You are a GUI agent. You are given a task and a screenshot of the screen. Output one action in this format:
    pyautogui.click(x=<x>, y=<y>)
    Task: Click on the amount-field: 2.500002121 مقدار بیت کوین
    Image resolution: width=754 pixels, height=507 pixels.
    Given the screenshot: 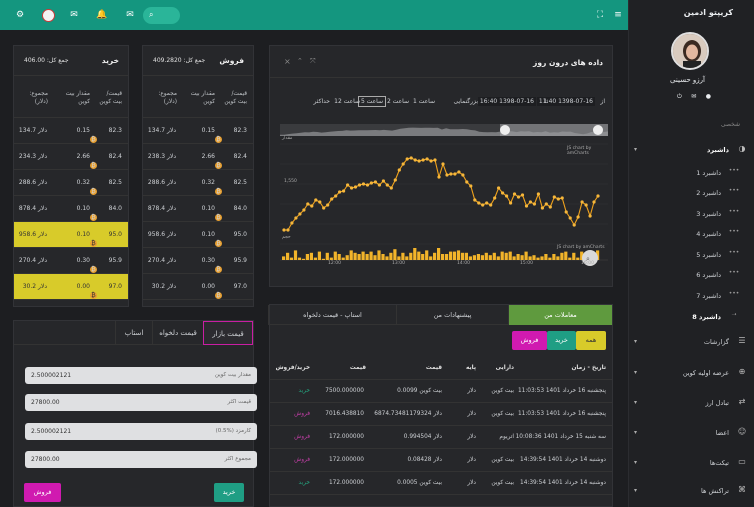 What is the action you would take?
    pyautogui.click(x=141, y=375)
    